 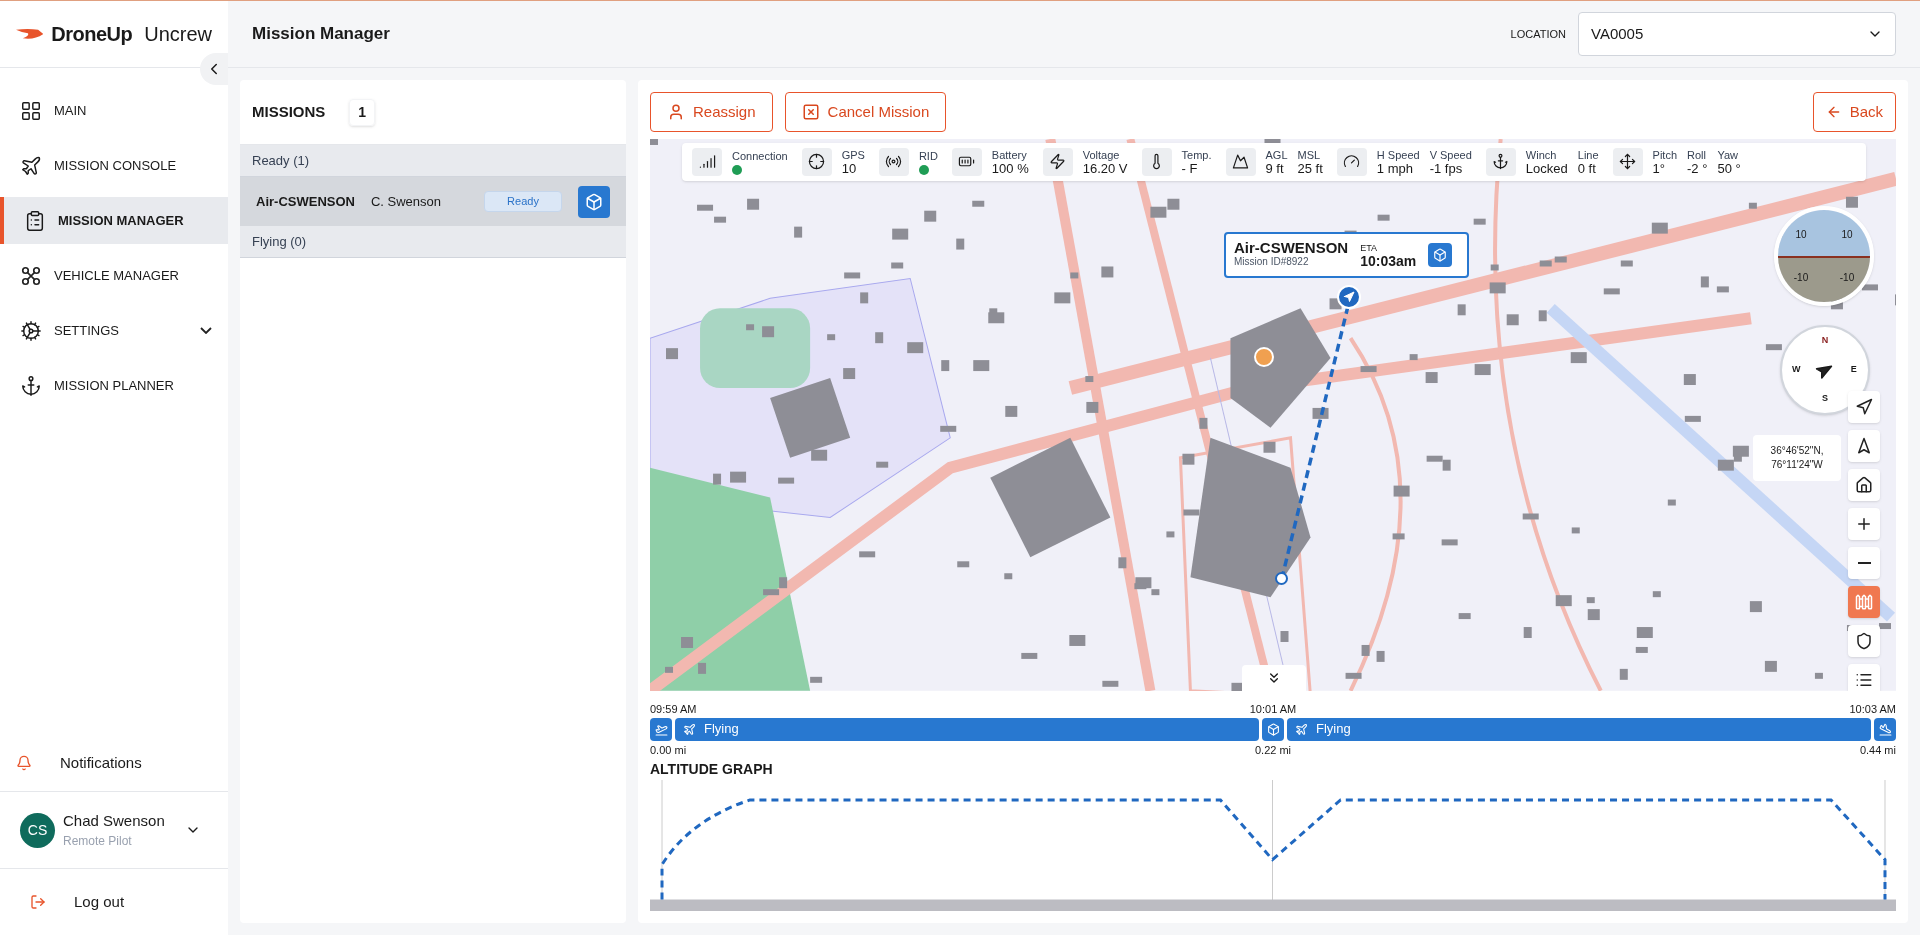 What do you see at coordinates (711, 112) in the screenshot?
I see `reassign-button: Reassign` at bounding box center [711, 112].